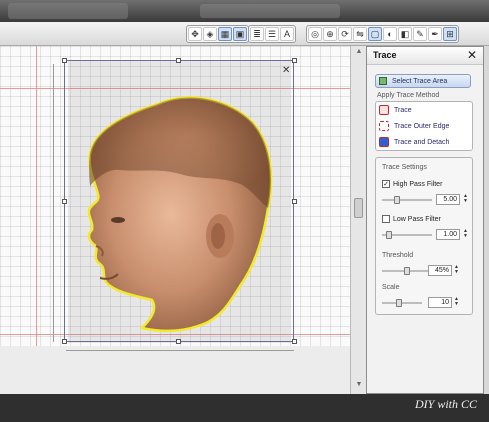 The image size is (489, 422). I want to click on high-pass-slider, so click(407, 200).